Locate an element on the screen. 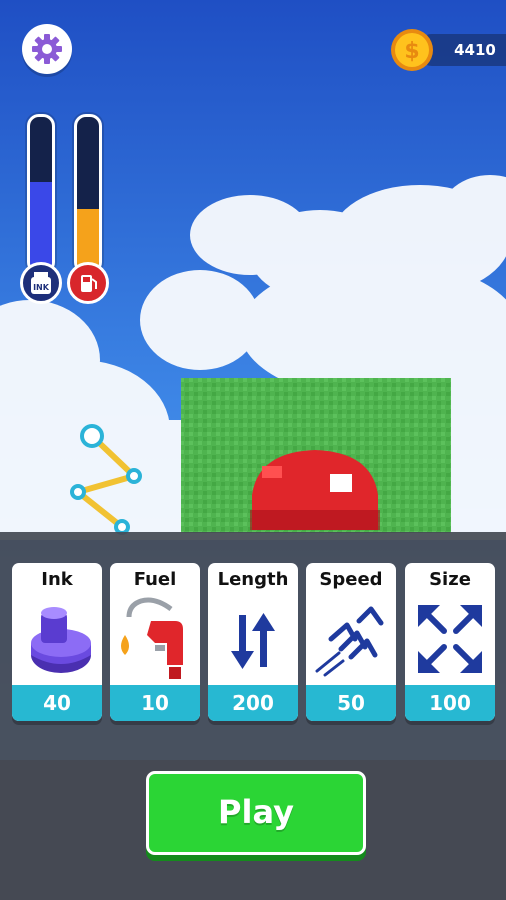  upgrade-title: Fuel is located at coordinates (155, 579).